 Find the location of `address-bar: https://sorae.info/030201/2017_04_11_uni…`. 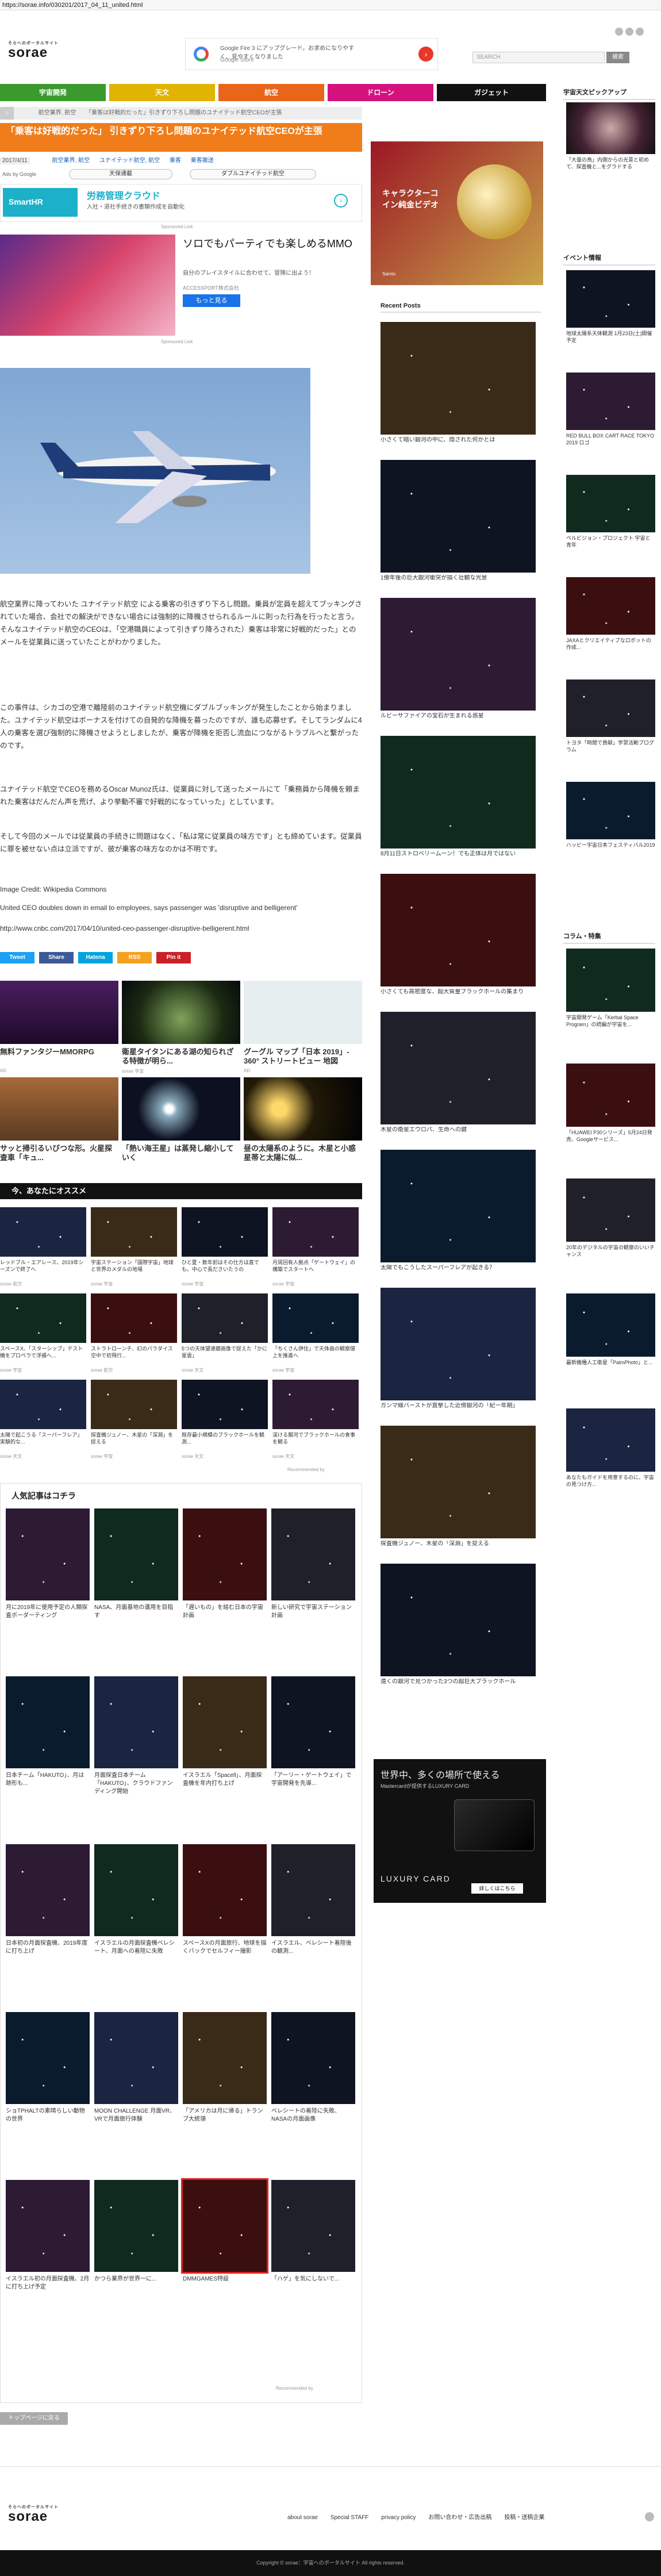

address-bar: https://sorae.info/030201/2017_04_11_uni… is located at coordinates (330, 5).